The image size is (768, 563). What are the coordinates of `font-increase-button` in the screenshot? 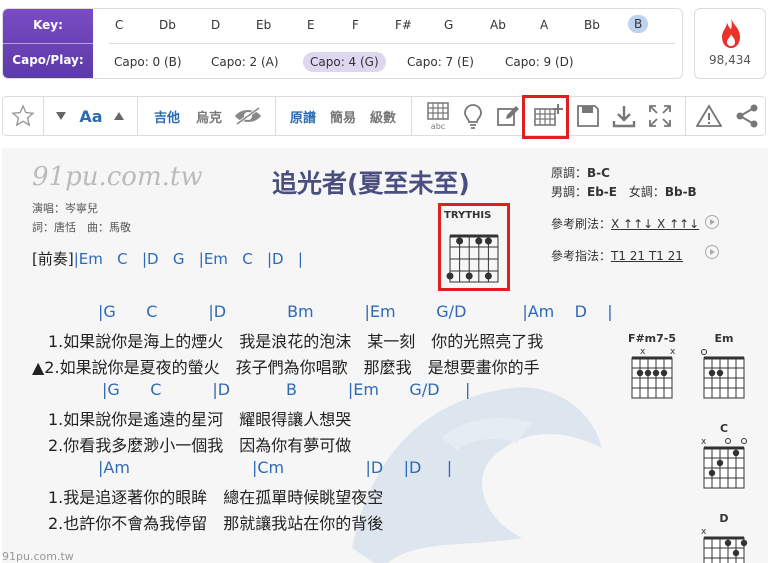 It's located at (119, 116).